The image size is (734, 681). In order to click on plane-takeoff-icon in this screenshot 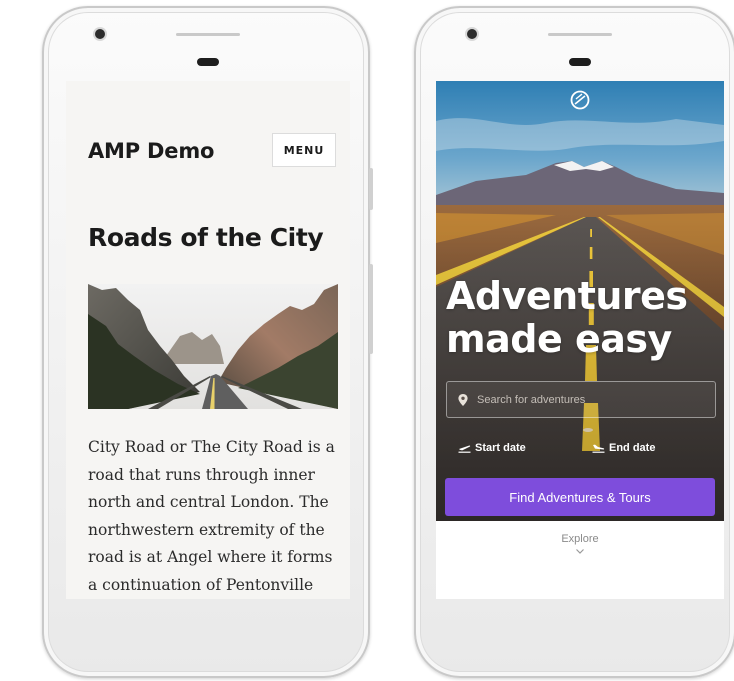, I will do `click(464, 449)`.